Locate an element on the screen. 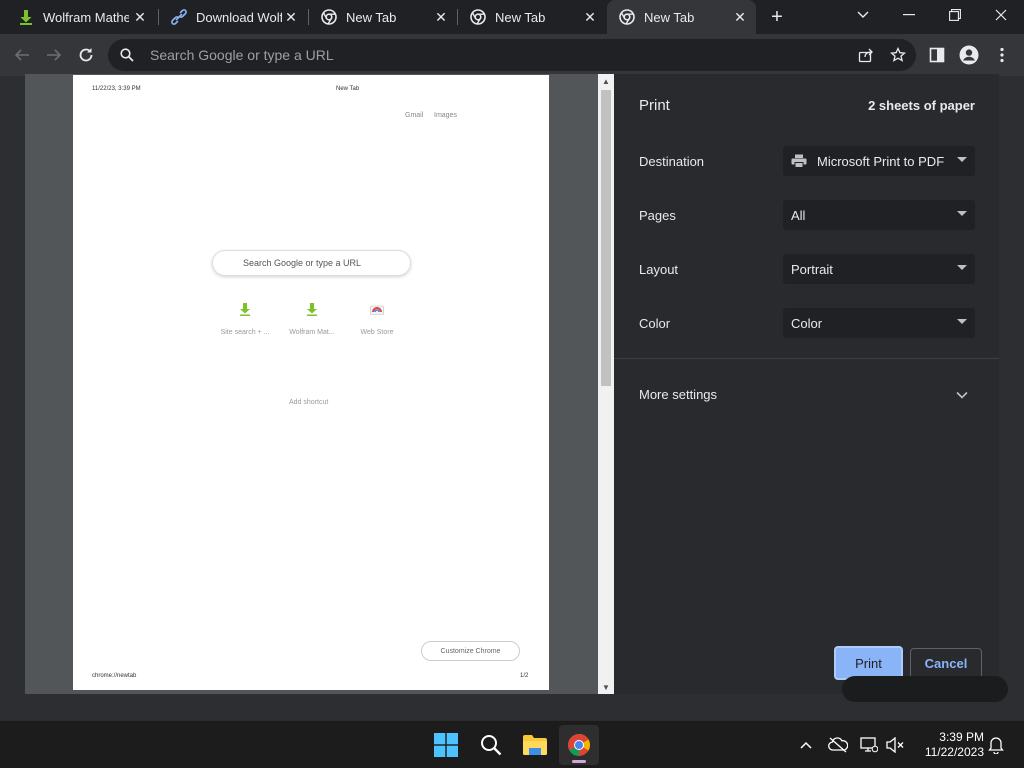  tab-wolfram-mathematica: Wolfram Mathem ✕ is located at coordinates (81, 17).